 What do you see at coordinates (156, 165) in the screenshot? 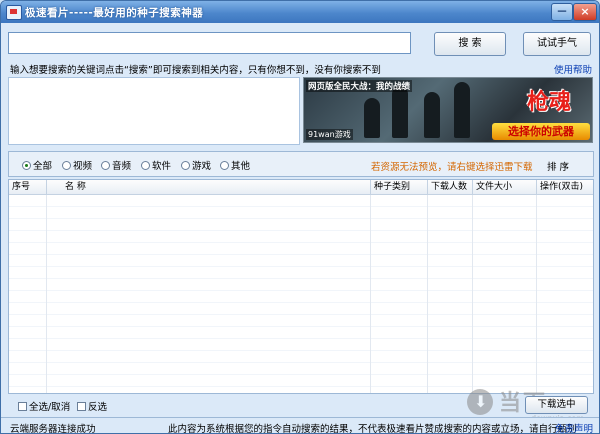
I see `radio-software: 软件` at bounding box center [156, 165].